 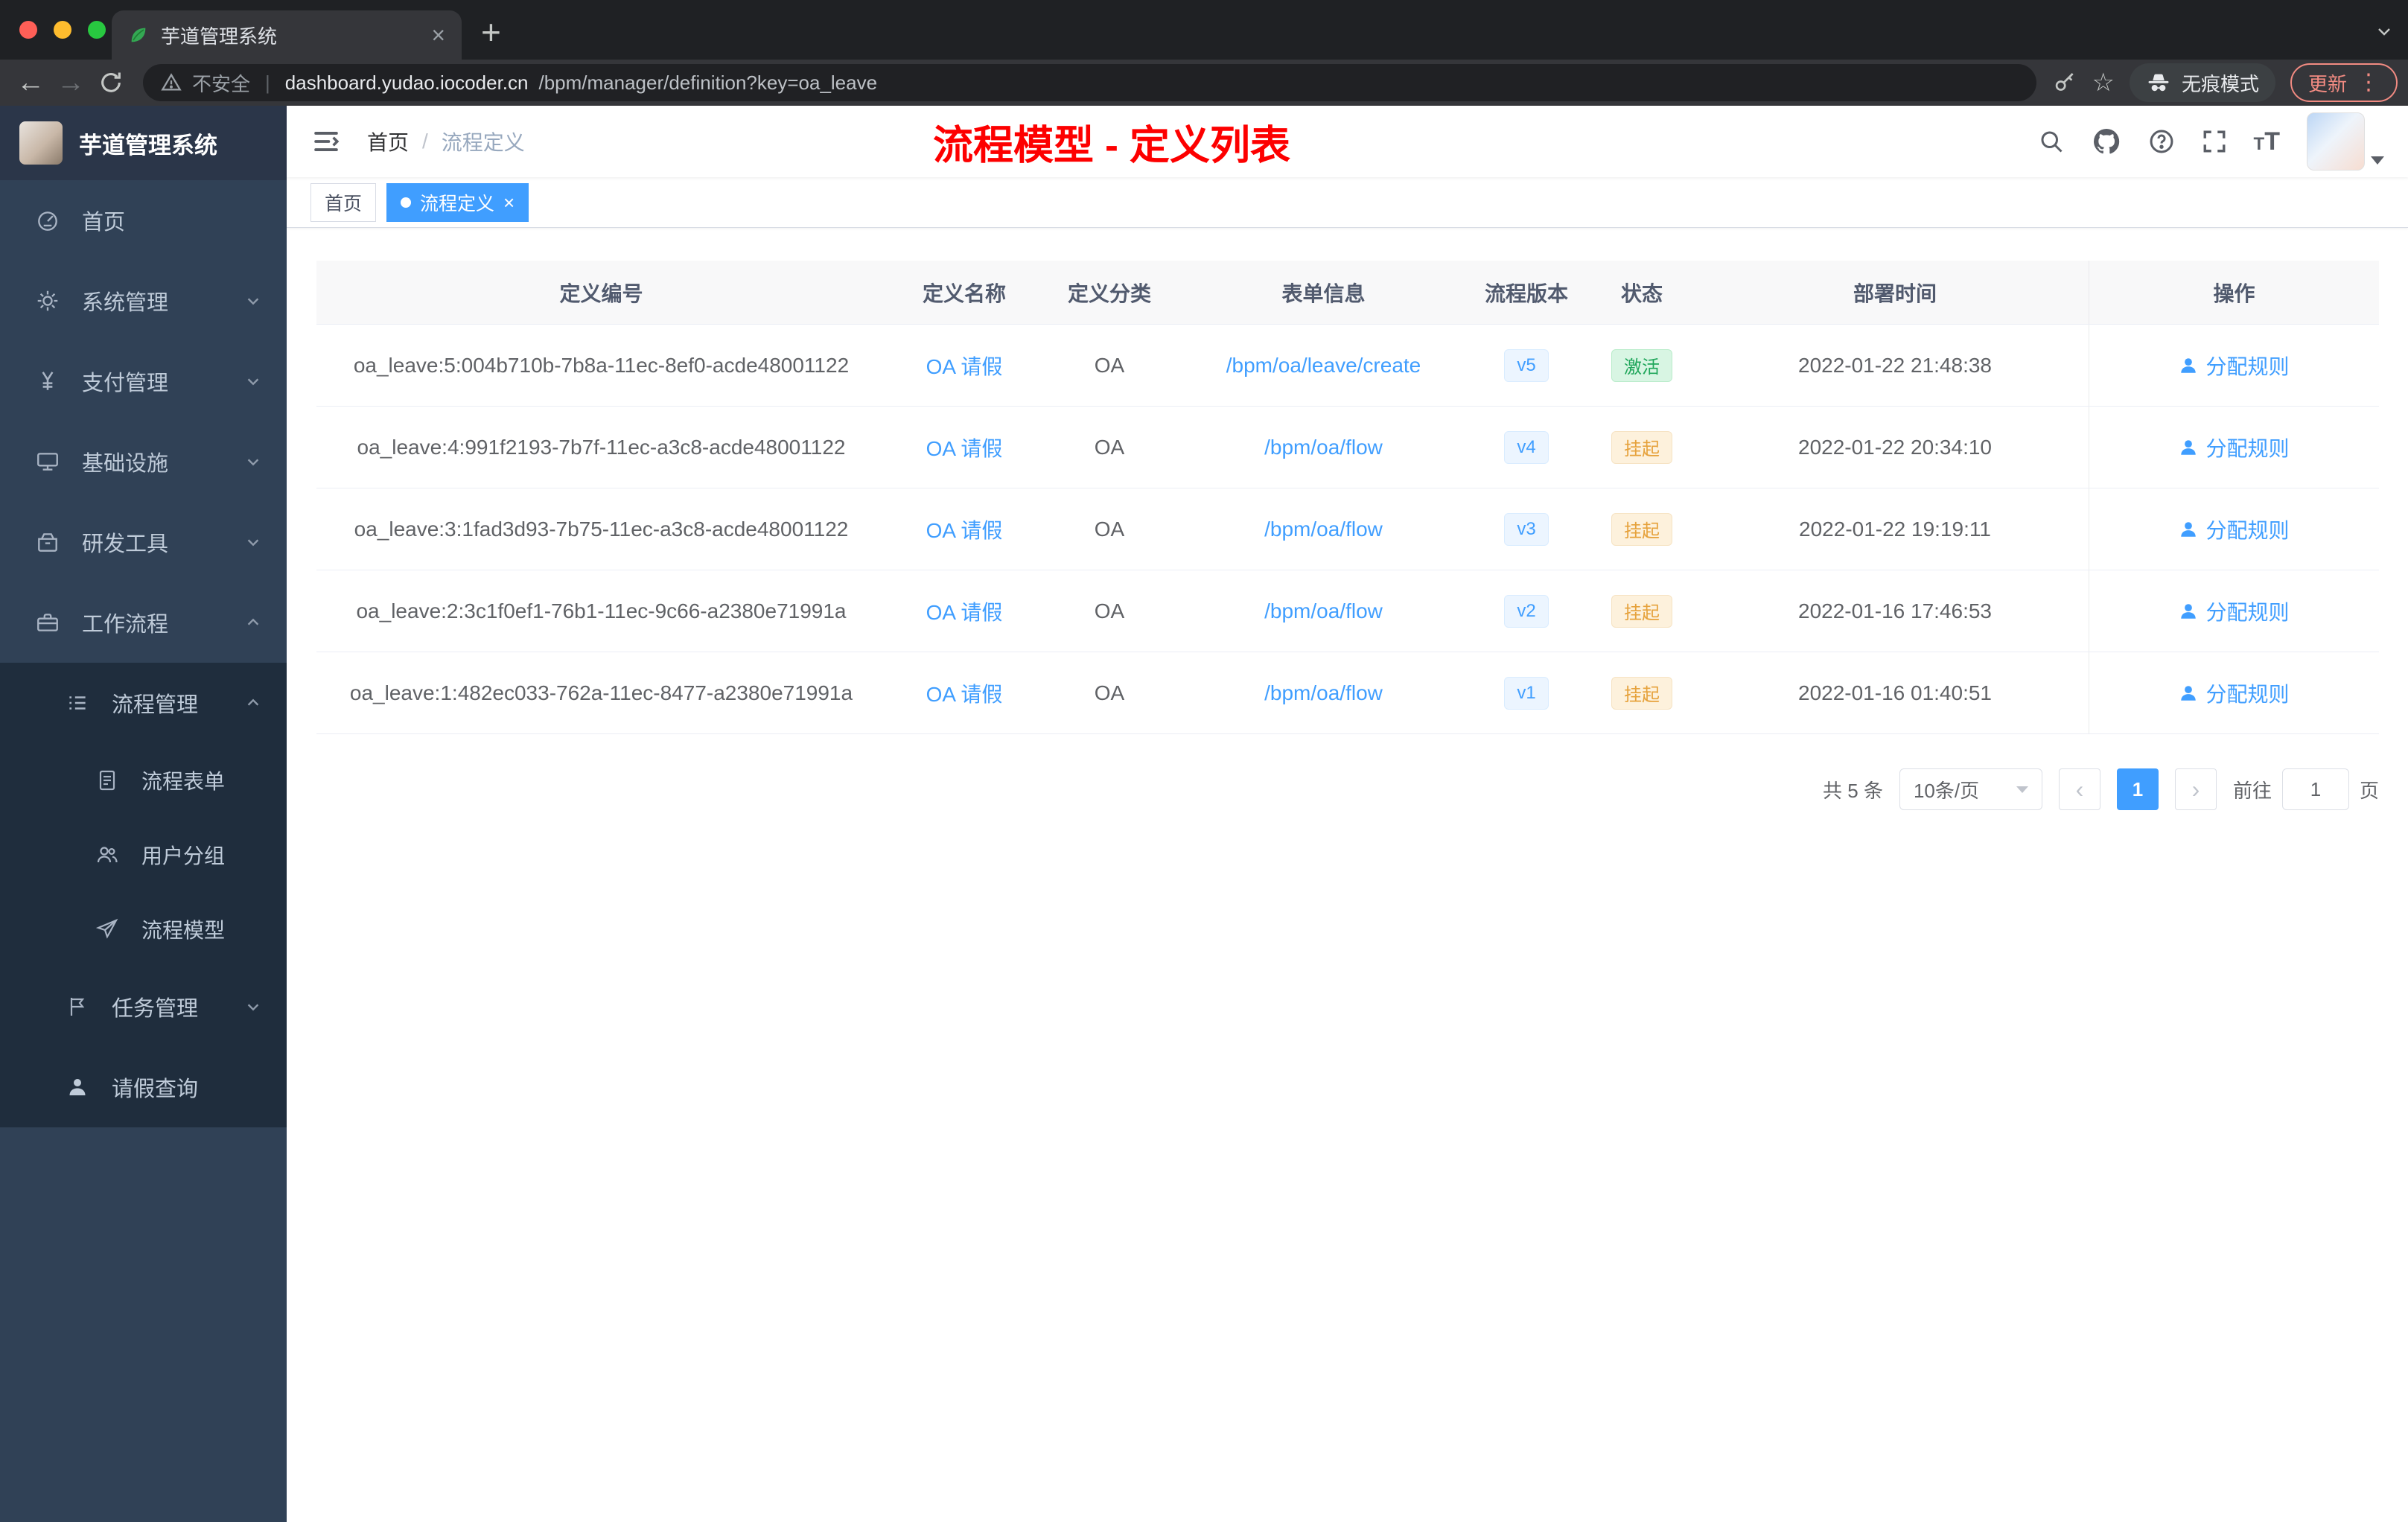 I want to click on sidebar-item-process-model: 流程模型, so click(x=143, y=929).